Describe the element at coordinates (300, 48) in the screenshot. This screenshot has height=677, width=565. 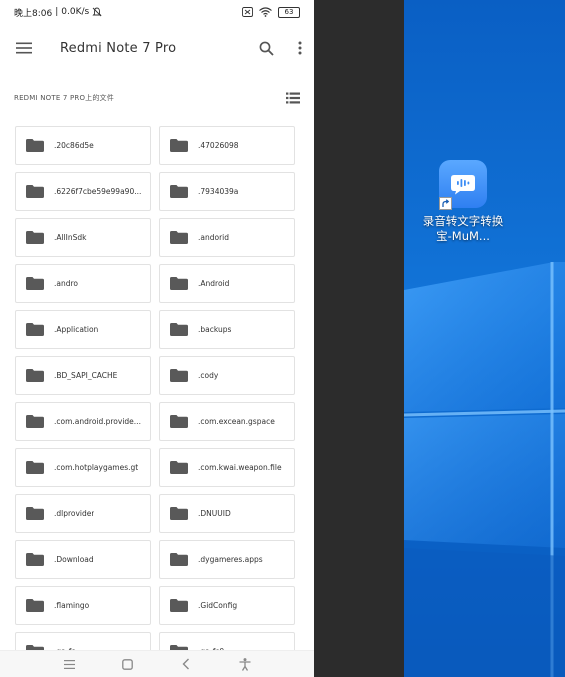
I see `more-options-icon` at that location.